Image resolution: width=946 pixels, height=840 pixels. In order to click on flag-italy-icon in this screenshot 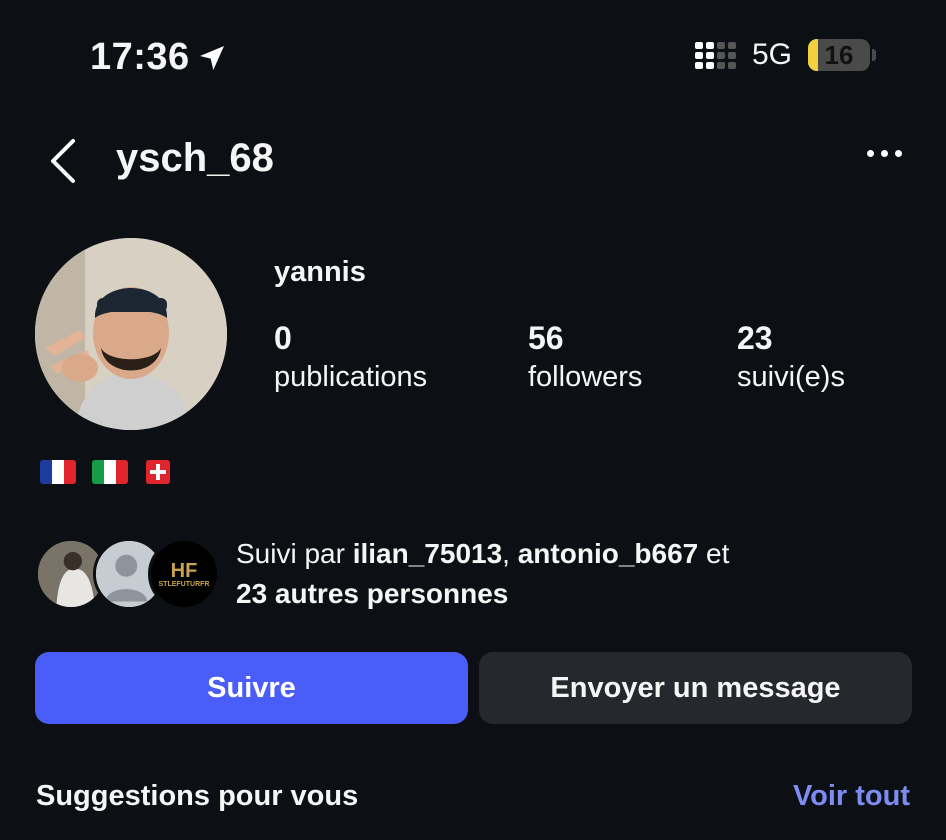, I will do `click(110, 472)`.